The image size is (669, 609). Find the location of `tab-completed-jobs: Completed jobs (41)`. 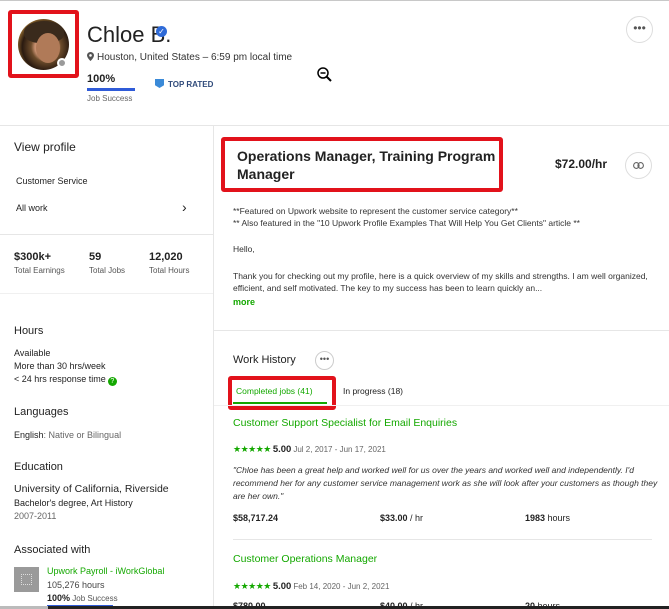

tab-completed-jobs: Completed jobs (41) is located at coordinates (274, 391).